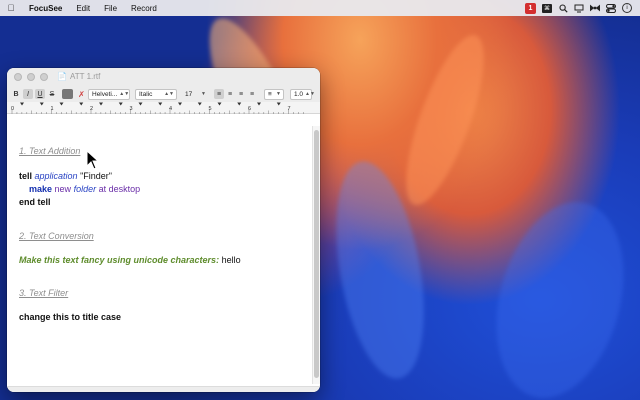 This screenshot has width=640, height=400. What do you see at coordinates (70, 317) in the screenshot?
I see `title-case-line: change this to title case` at bounding box center [70, 317].